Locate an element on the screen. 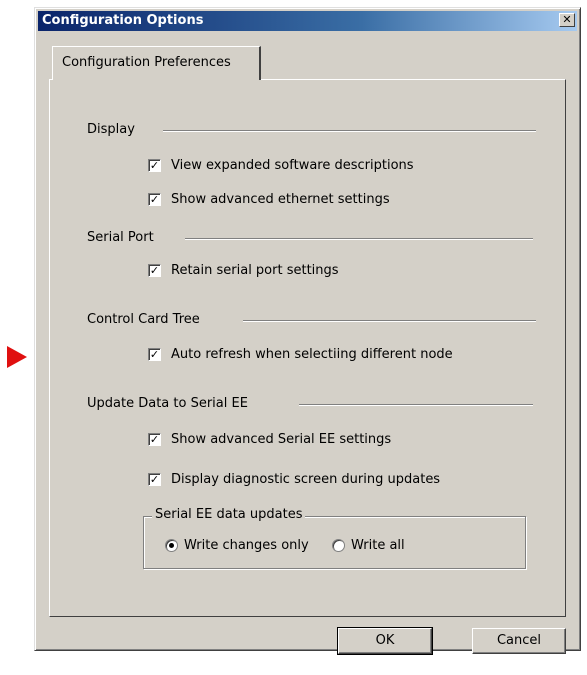 This screenshot has width=587, height=675. radio-write-all is located at coordinates (338, 545).